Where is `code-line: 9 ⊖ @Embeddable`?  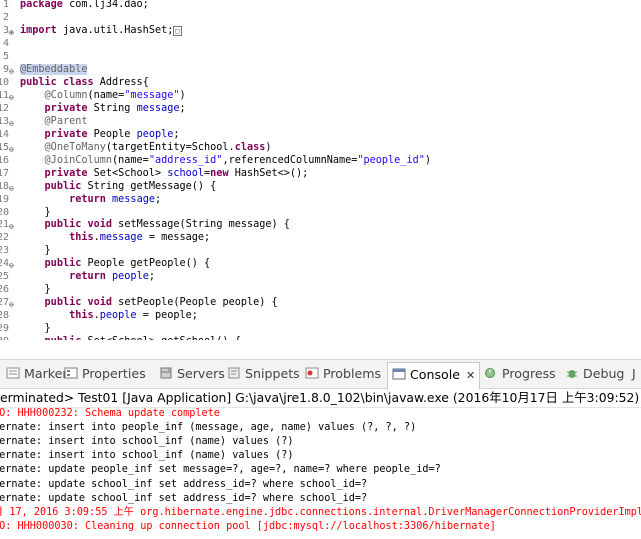
code-line: 9 ⊖ @Embeddable is located at coordinates (320, 69).